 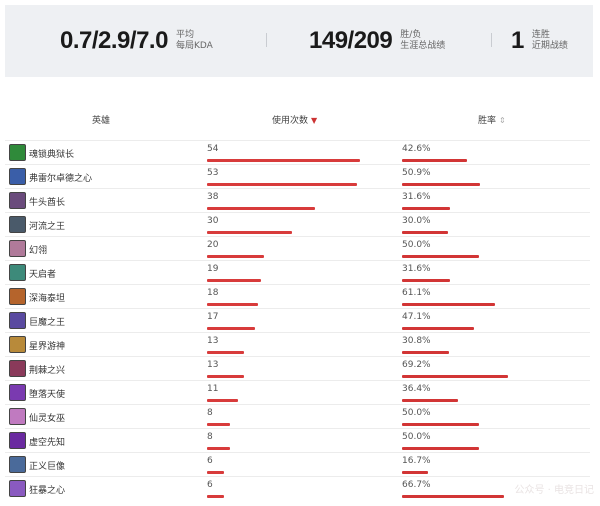 I want to click on sort-toggle-icon: ⇕, so click(x=502, y=120).